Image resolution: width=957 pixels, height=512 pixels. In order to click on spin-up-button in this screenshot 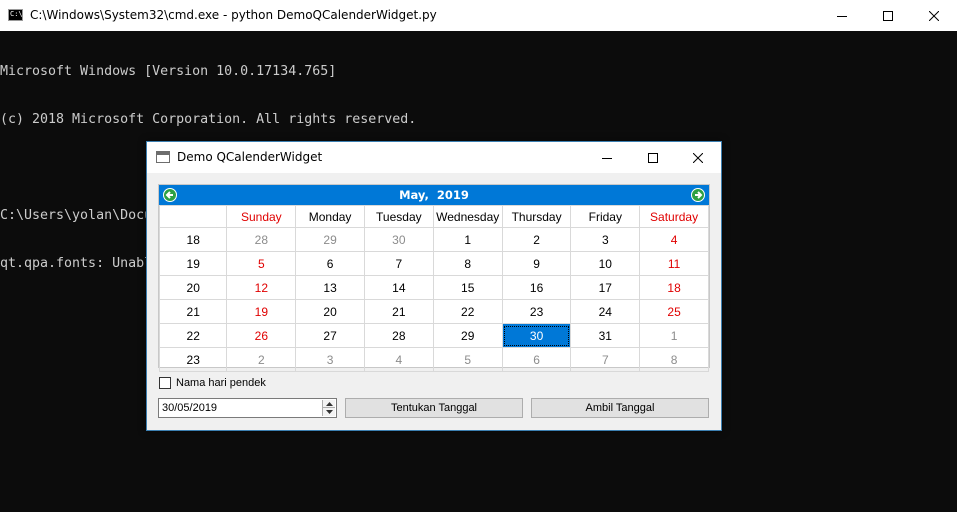, I will do `click(329, 404)`.